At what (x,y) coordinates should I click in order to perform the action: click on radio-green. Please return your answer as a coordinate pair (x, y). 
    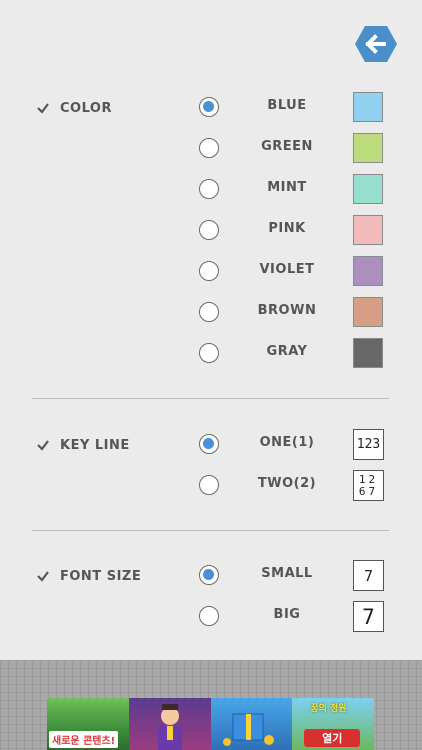
    Looking at the image, I should click on (209, 148).